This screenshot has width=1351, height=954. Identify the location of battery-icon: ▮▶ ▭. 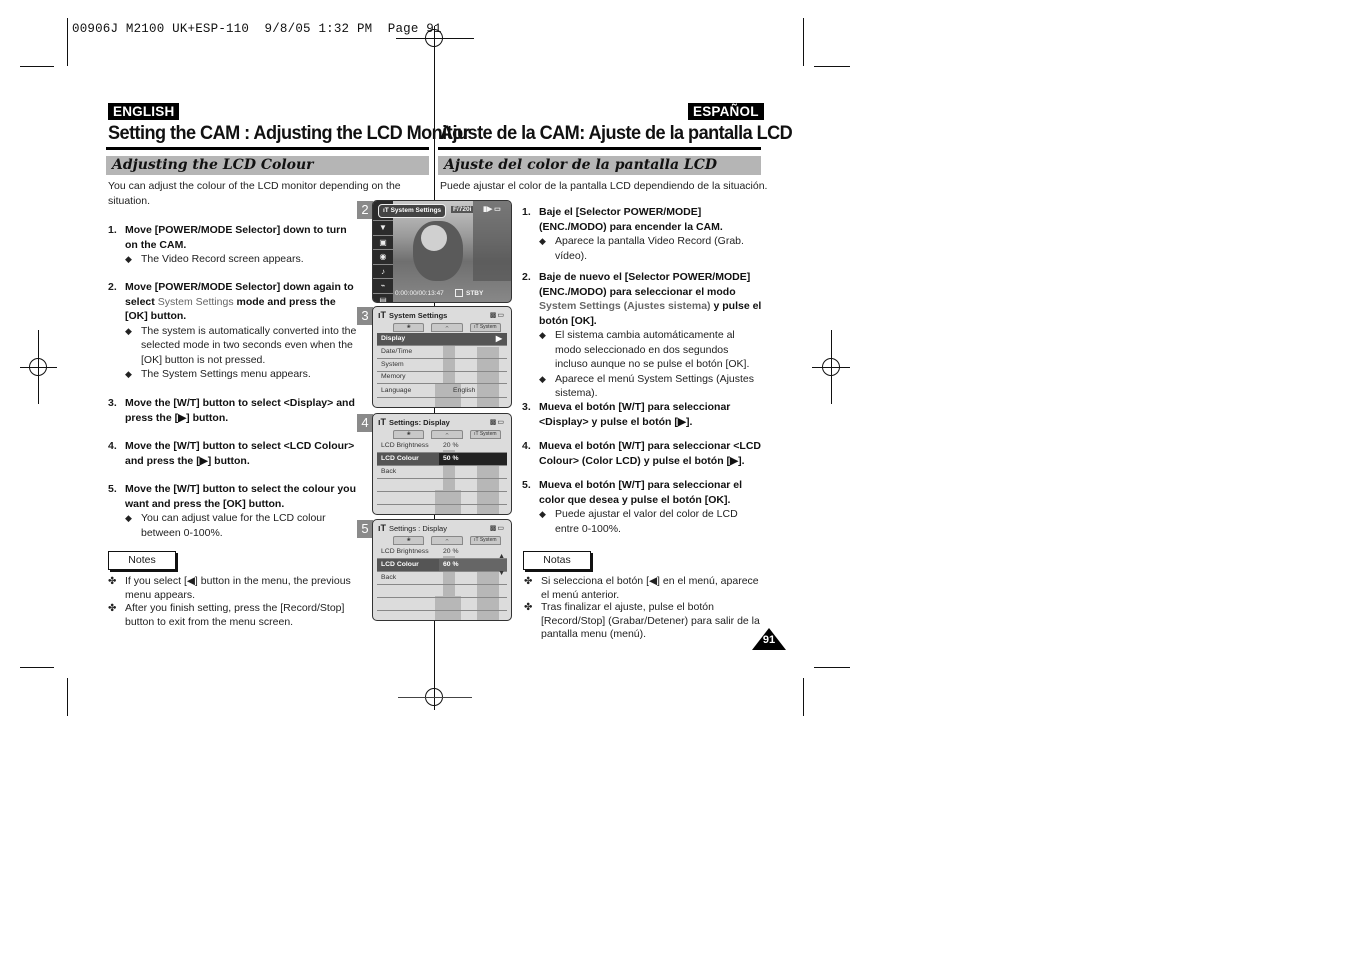
(492, 209).